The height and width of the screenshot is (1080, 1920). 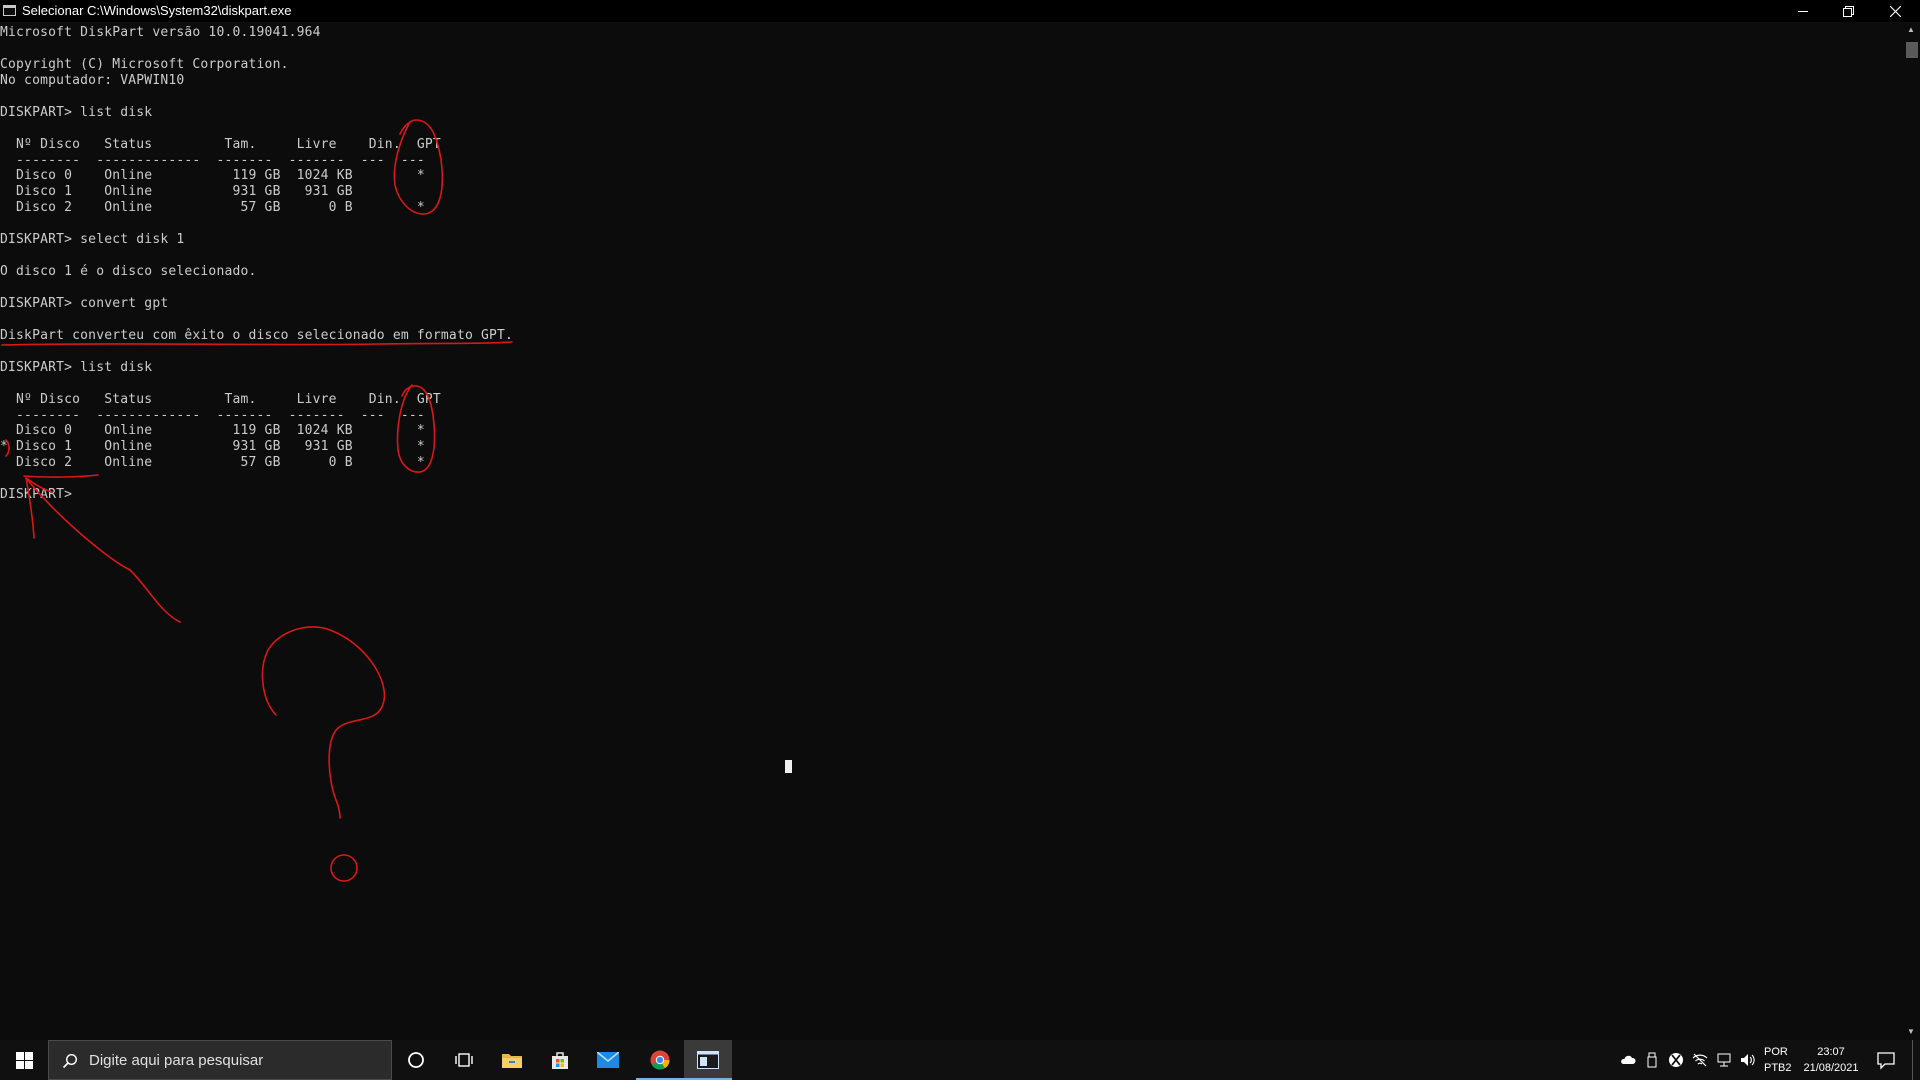 What do you see at coordinates (1652, 1060) in the screenshot?
I see `usb-icon` at bounding box center [1652, 1060].